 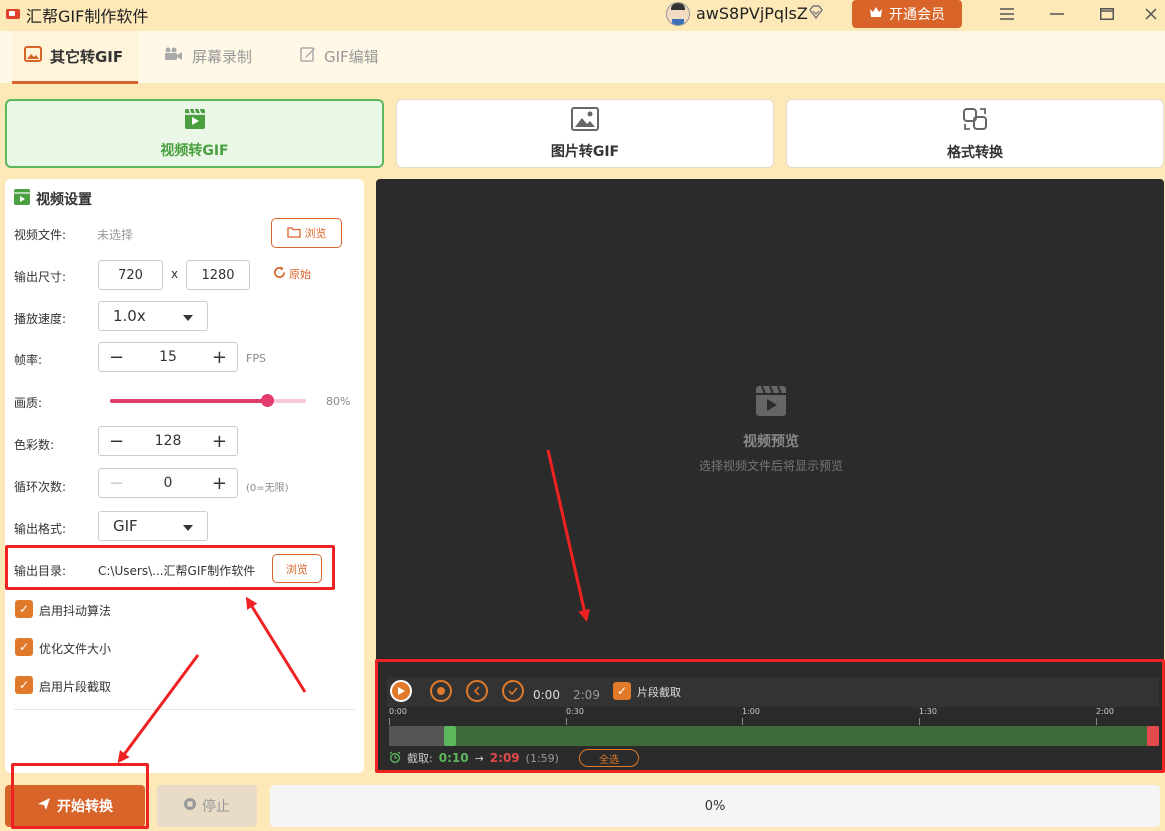 What do you see at coordinates (568, 535) in the screenshot?
I see `arrow-to-timeline` at bounding box center [568, 535].